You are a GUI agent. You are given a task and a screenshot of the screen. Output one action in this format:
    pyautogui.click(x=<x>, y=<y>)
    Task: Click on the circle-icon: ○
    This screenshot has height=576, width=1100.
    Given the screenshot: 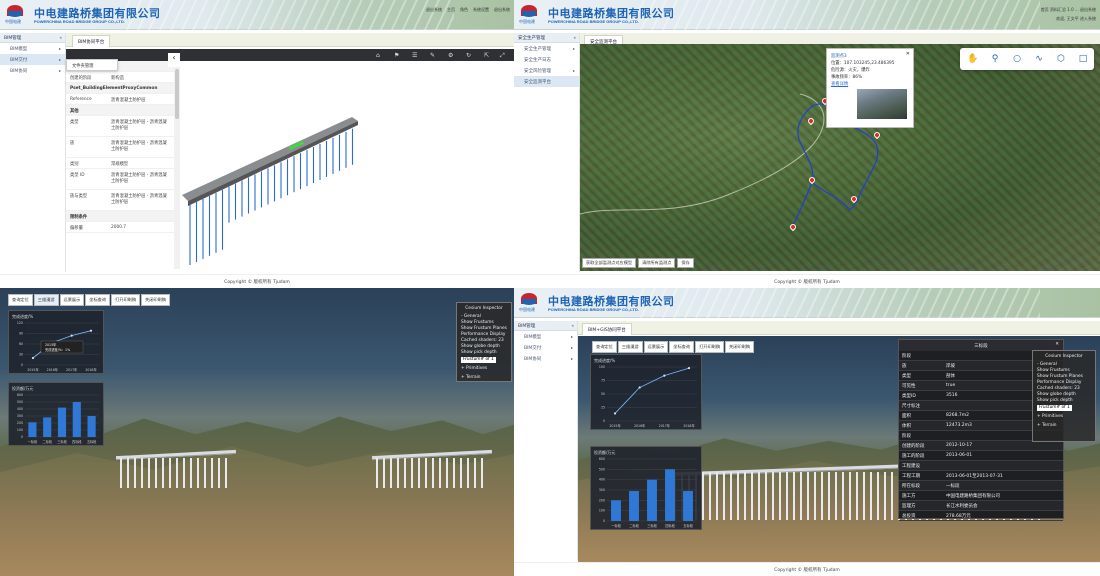 What is the action you would take?
    pyautogui.click(x=1017, y=59)
    